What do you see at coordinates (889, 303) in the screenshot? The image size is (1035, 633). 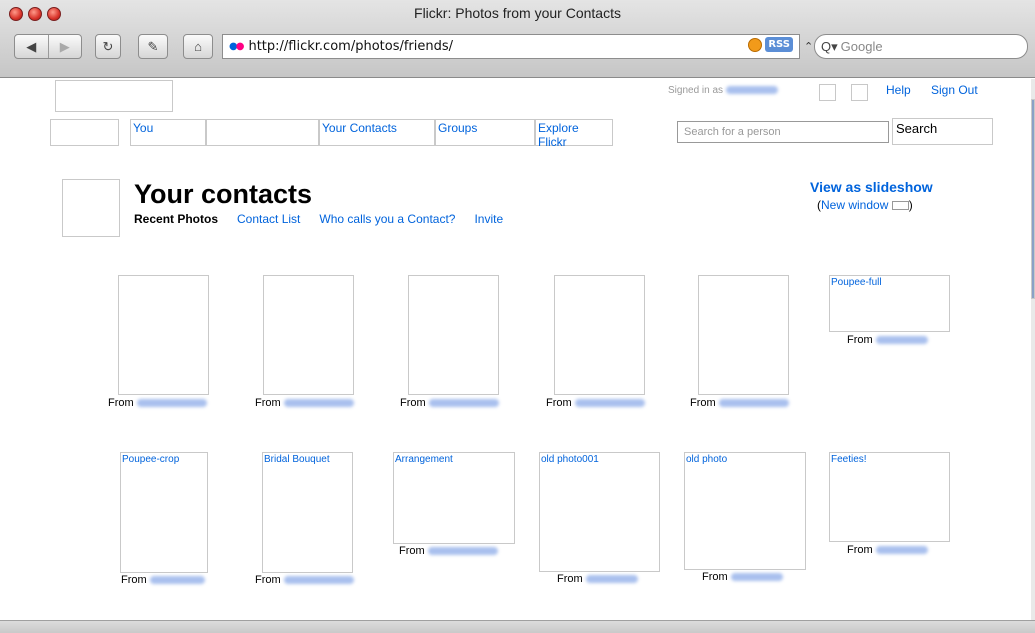 I see `photo-thumbnail: Poupee-full` at bounding box center [889, 303].